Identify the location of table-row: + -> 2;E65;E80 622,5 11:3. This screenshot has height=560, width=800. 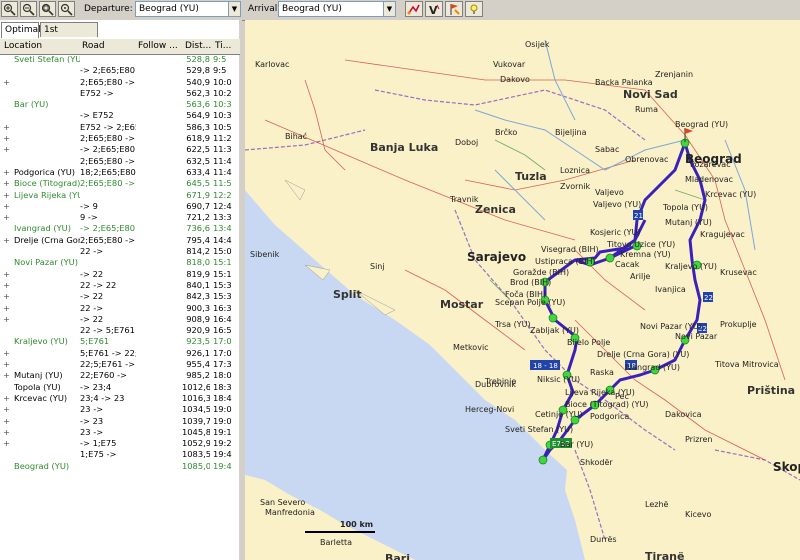
(120, 149).